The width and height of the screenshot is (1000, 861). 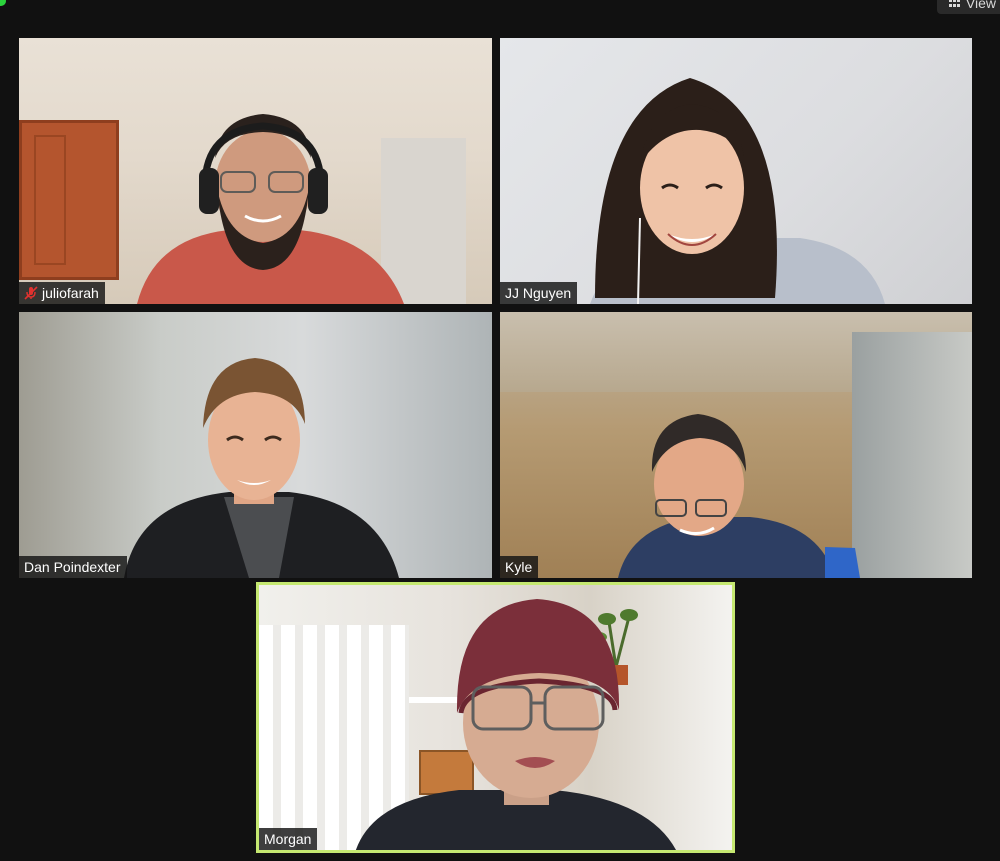 I want to click on participant-name-tag: Kyle, so click(x=519, y=567).